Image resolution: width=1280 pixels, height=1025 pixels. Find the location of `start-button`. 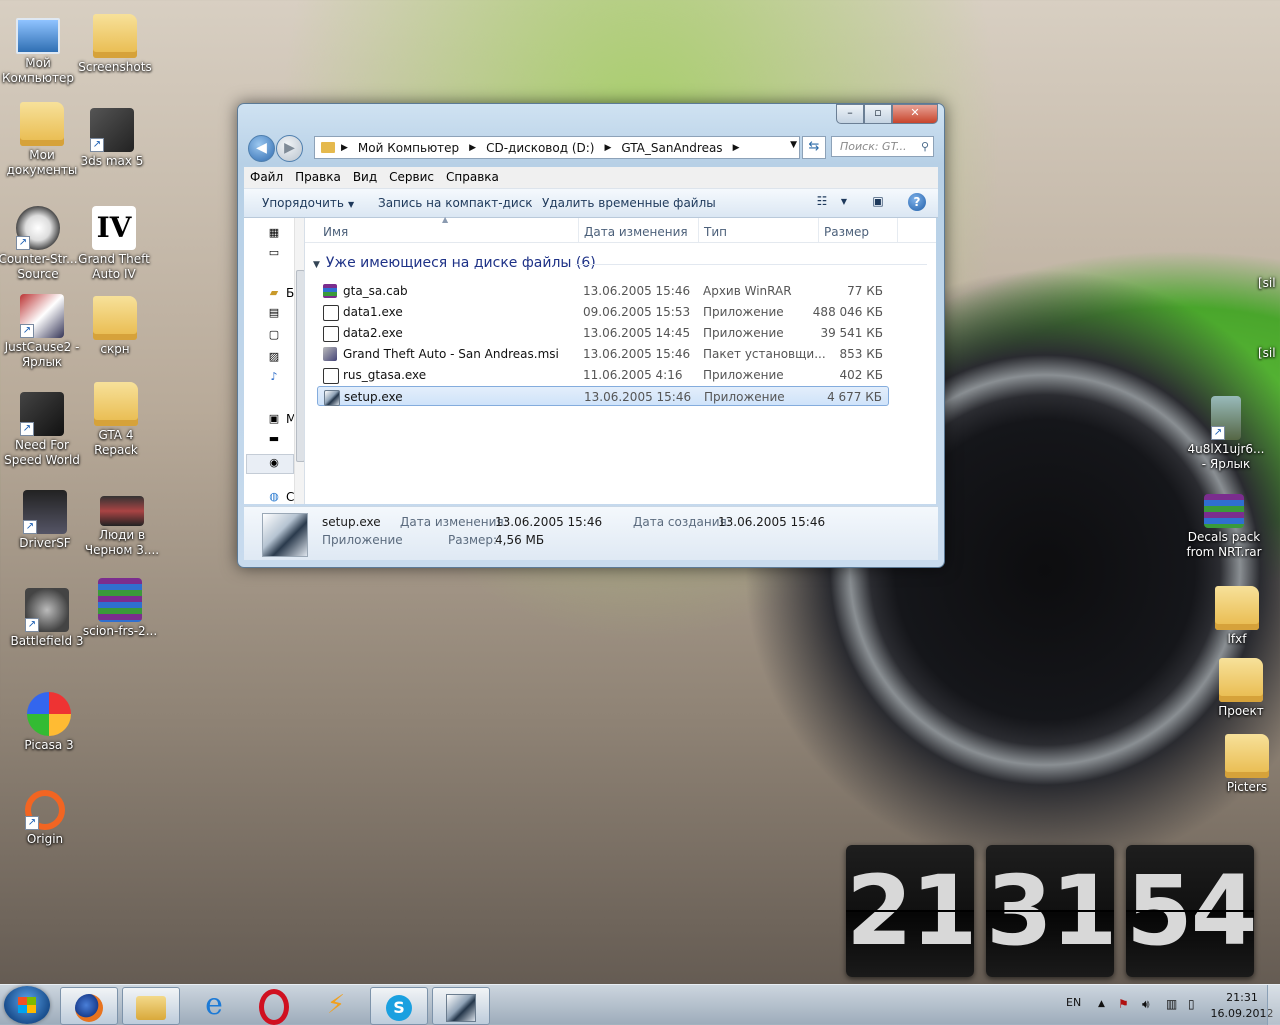

start-button is located at coordinates (27, 1005).